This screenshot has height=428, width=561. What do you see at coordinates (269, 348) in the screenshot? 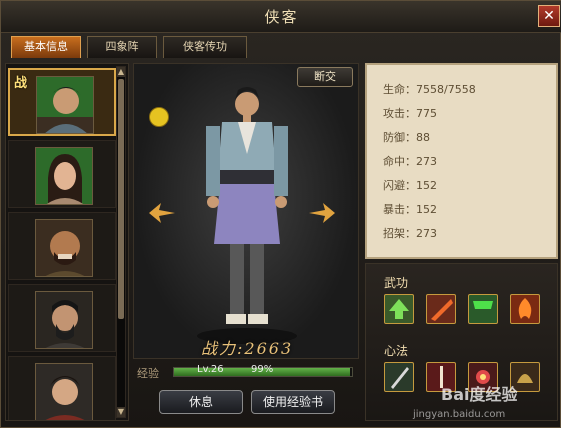
I see `power-value: 2663` at bounding box center [269, 348].